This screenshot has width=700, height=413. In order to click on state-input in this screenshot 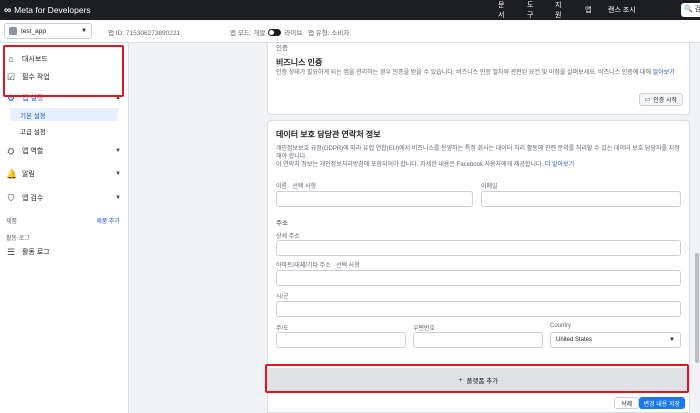, I will do `click(341, 340)`.